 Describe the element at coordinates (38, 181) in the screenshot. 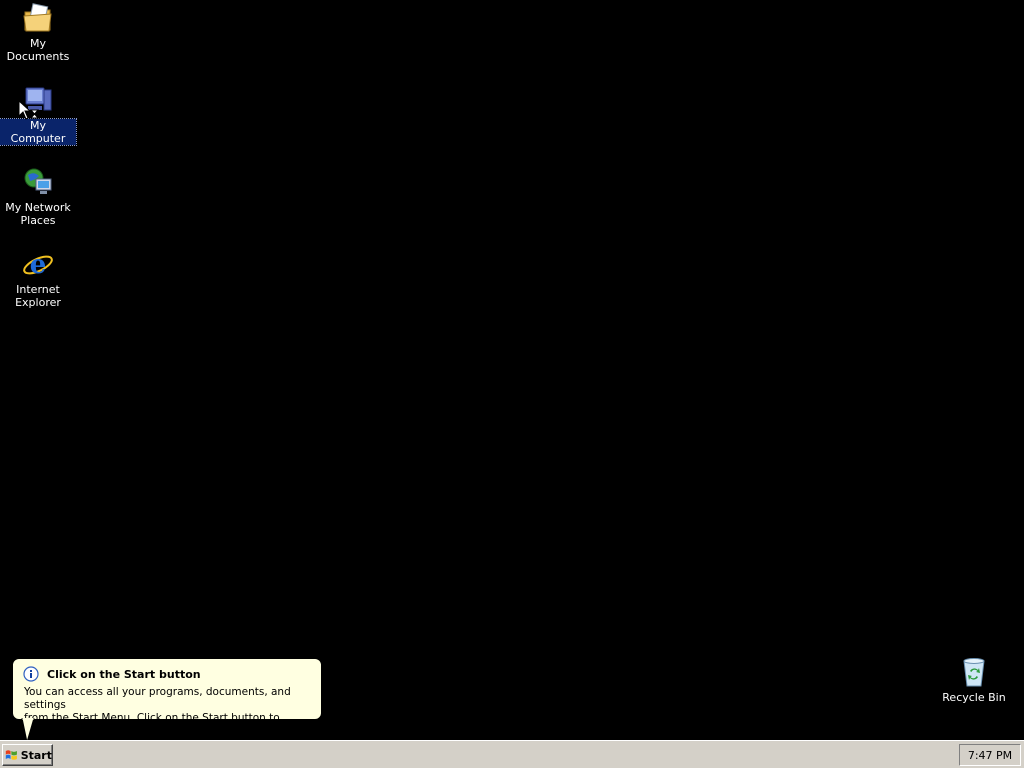

I see `my-network-places-icon` at that location.